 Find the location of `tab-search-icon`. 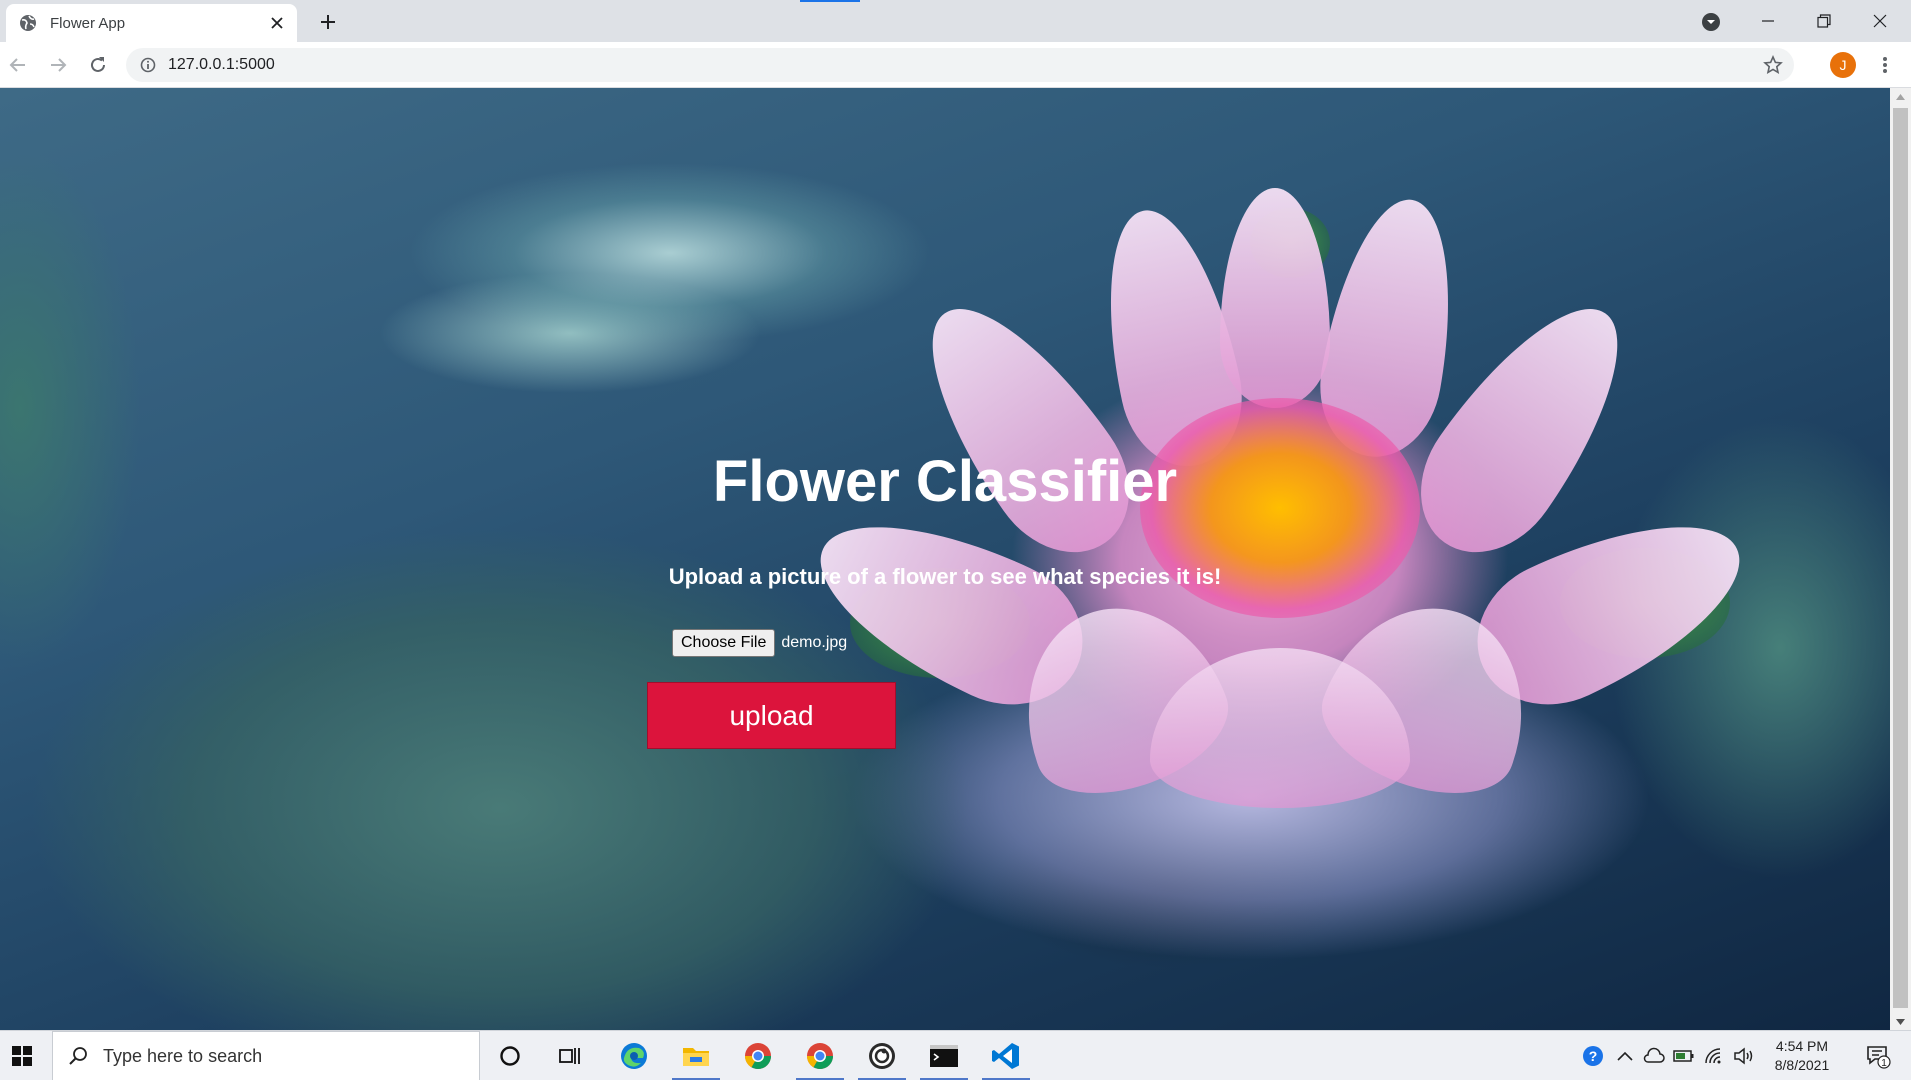

tab-search-icon is located at coordinates (1711, 22).